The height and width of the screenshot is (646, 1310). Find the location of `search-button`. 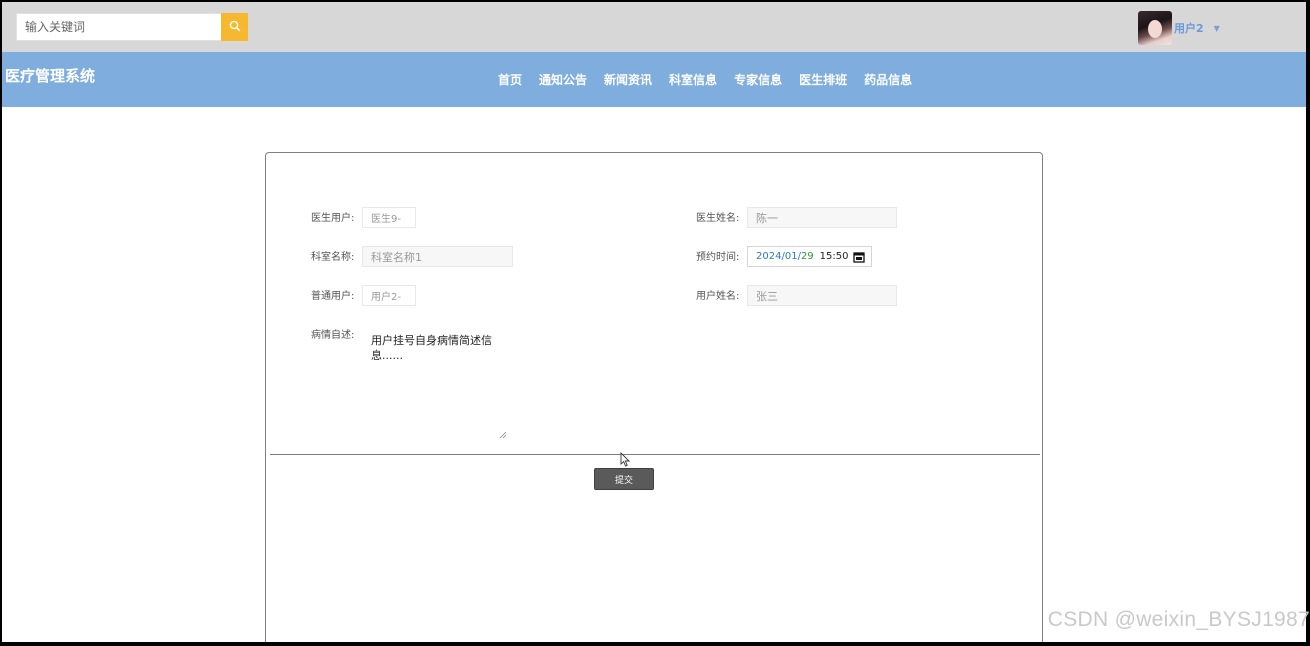

search-button is located at coordinates (234, 27).